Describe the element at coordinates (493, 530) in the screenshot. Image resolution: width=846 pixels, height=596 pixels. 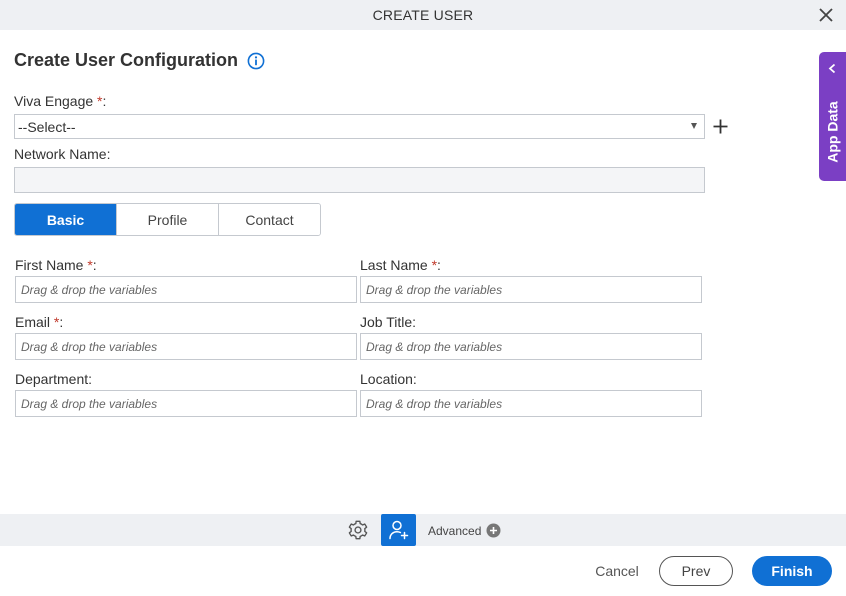
I see `plus-circle-icon` at that location.